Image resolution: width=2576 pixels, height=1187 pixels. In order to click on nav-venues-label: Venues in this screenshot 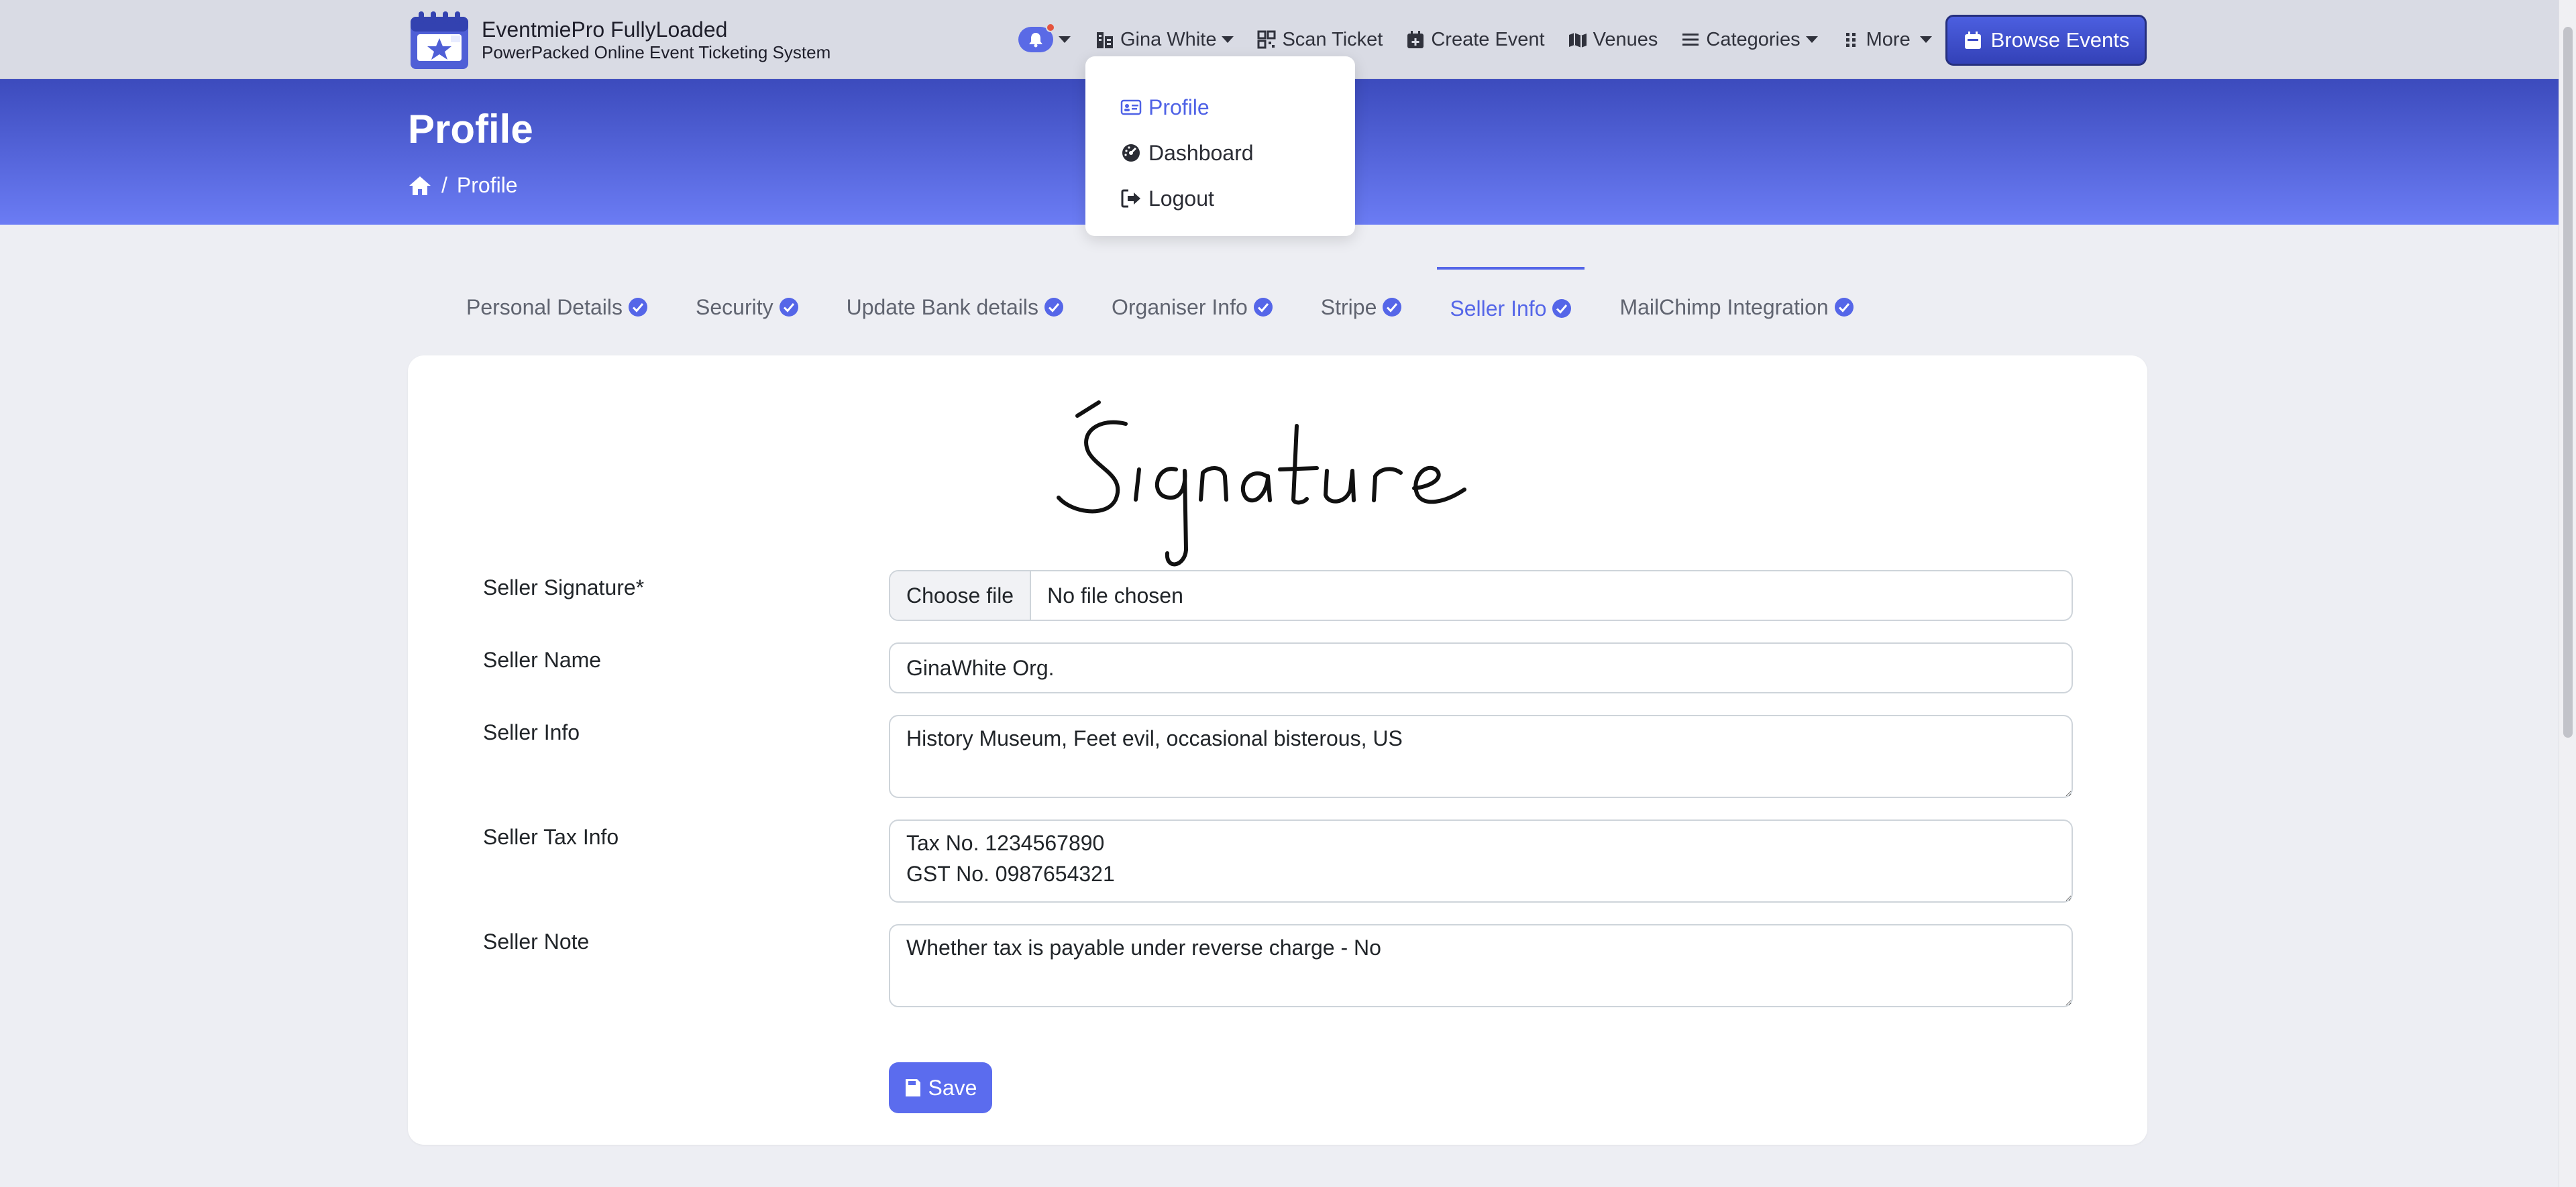, I will do `click(1625, 39)`.